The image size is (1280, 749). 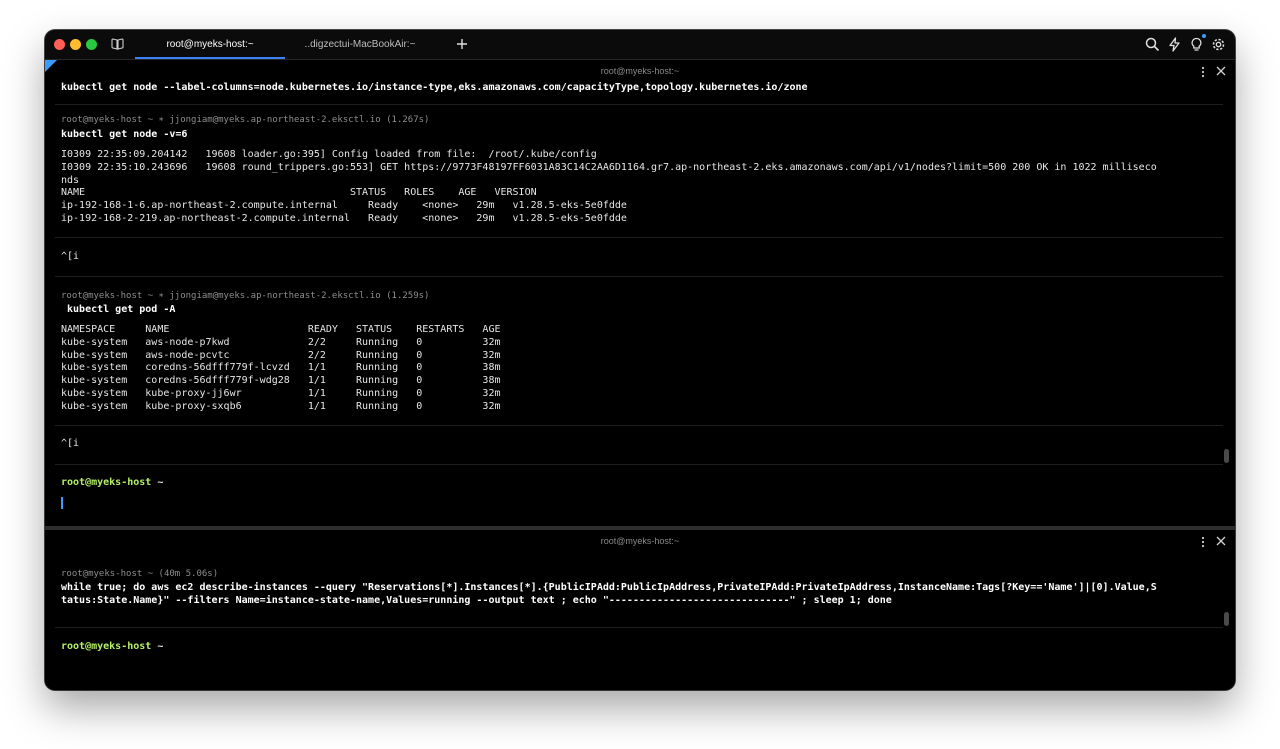 I want to click on table-header: NAME STATUS ROLES AGE VERSION, so click(x=299, y=193).